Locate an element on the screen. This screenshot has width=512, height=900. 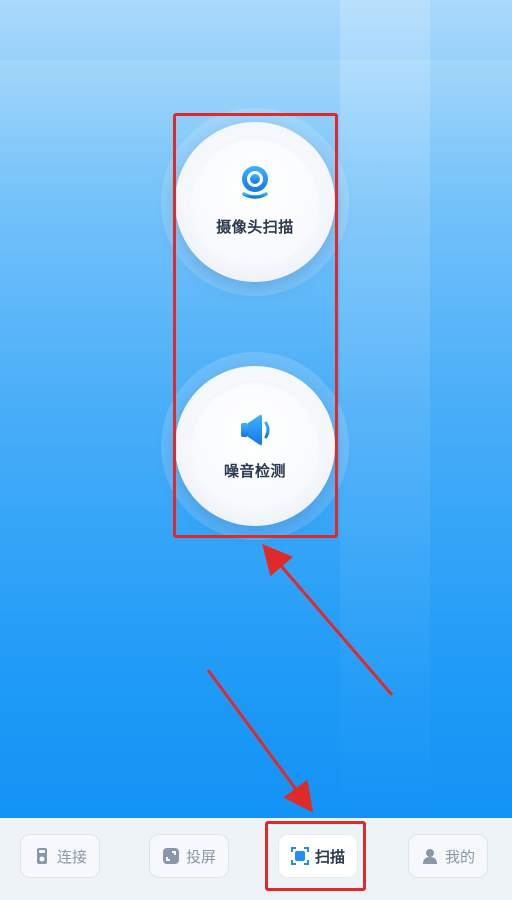
annotation-arrows is located at coordinates (300, 678).